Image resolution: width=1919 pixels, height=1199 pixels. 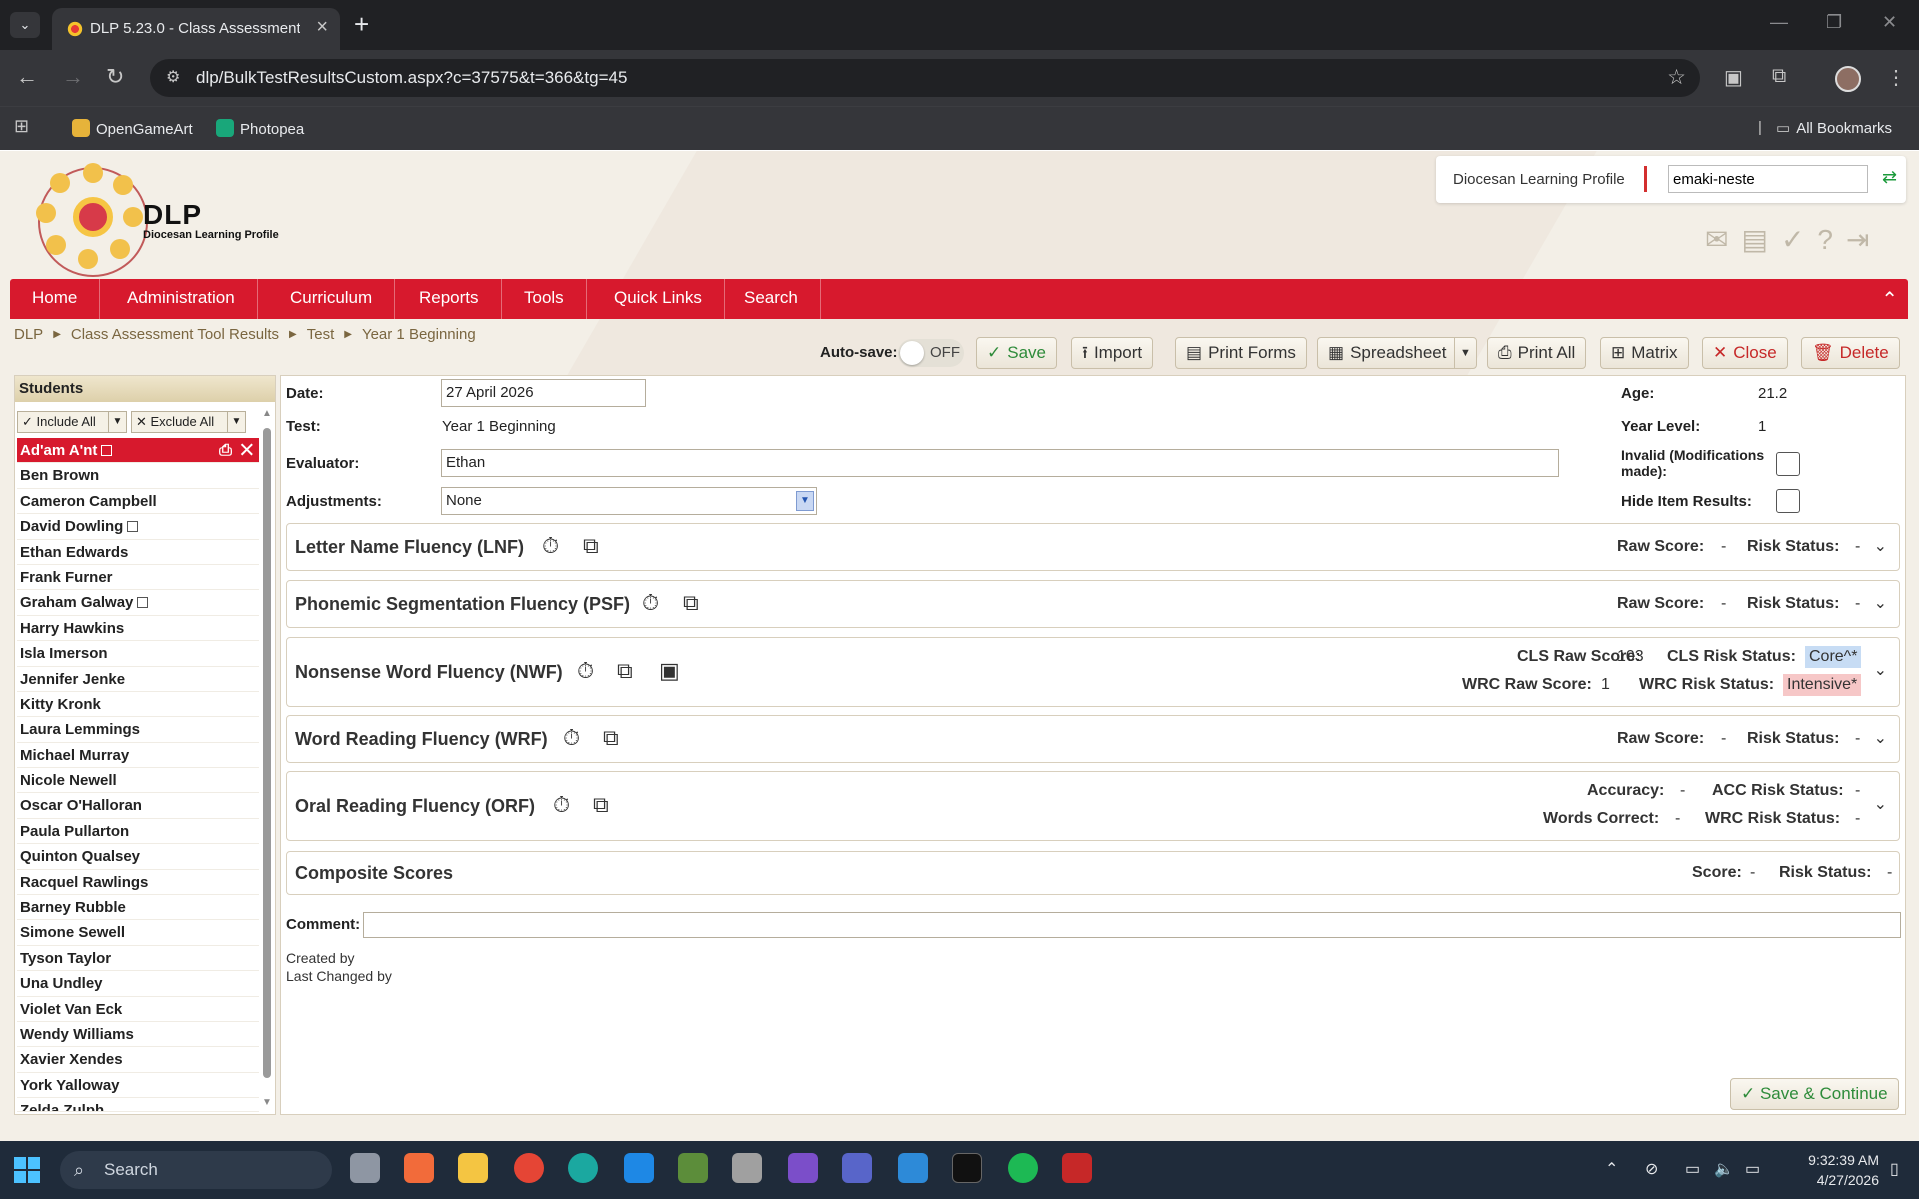 What do you see at coordinates (138, 730) in the screenshot?
I see `student-row: Laura Lemmings` at bounding box center [138, 730].